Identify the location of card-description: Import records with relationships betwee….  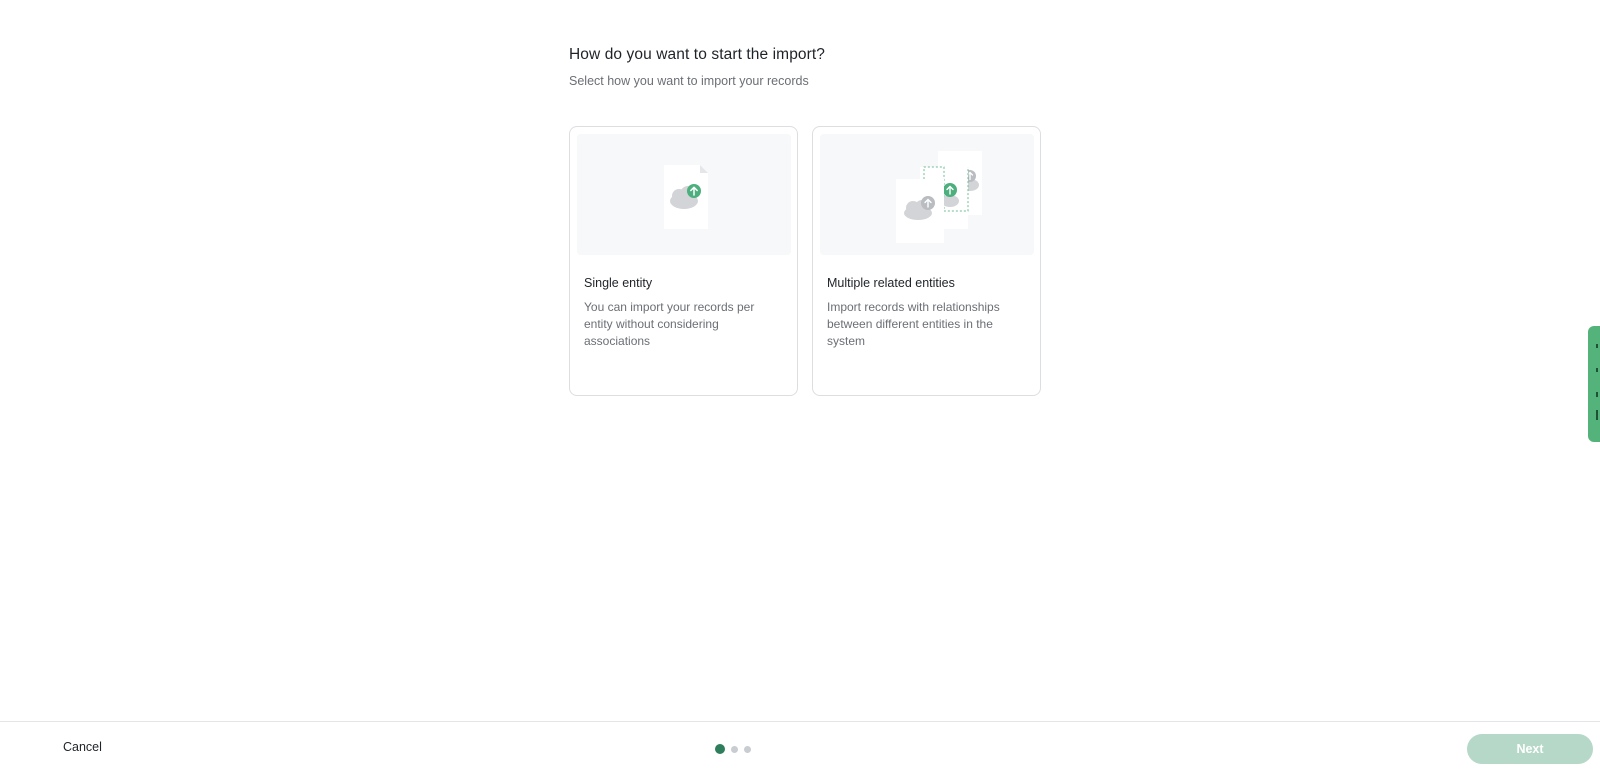
(913, 324).